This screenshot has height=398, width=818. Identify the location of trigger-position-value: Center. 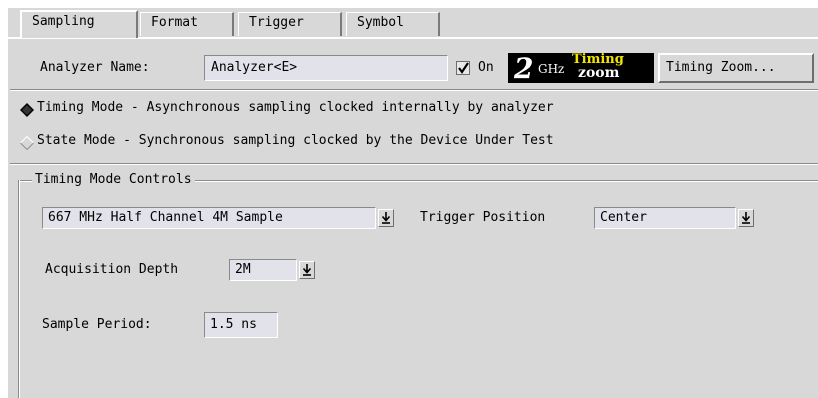
(623, 217).